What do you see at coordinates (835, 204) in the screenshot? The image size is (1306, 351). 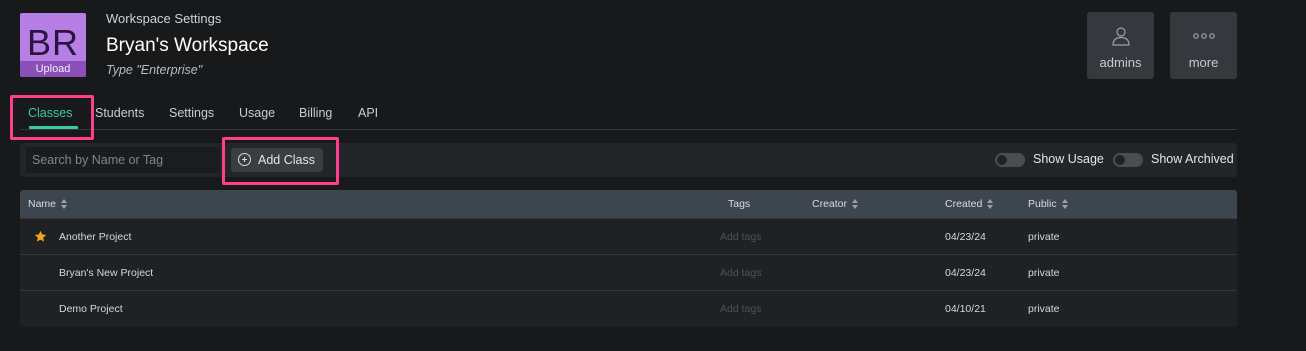 I see `column-header-creator: Creator` at bounding box center [835, 204].